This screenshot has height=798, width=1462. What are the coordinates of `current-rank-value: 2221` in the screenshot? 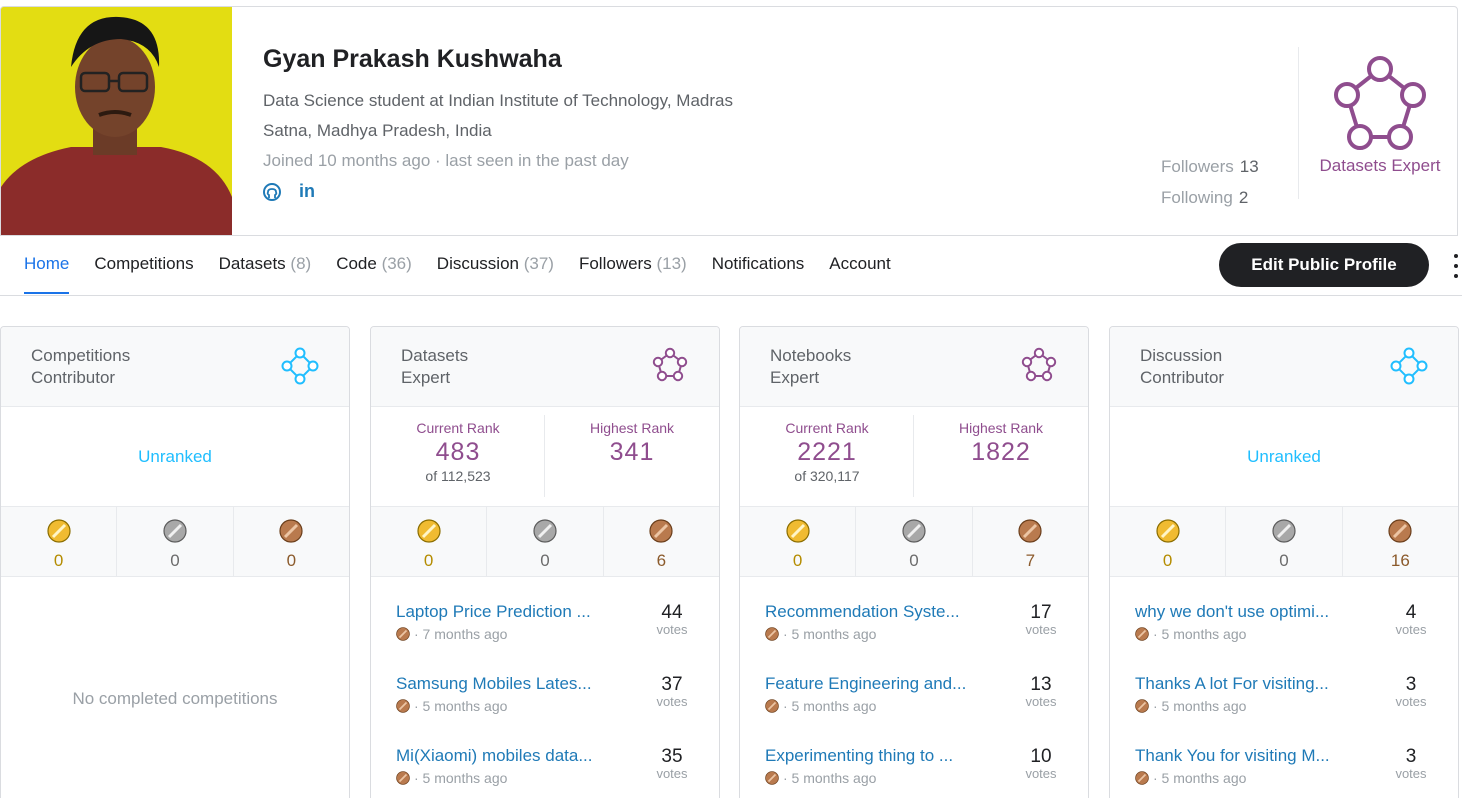 It's located at (827, 452).